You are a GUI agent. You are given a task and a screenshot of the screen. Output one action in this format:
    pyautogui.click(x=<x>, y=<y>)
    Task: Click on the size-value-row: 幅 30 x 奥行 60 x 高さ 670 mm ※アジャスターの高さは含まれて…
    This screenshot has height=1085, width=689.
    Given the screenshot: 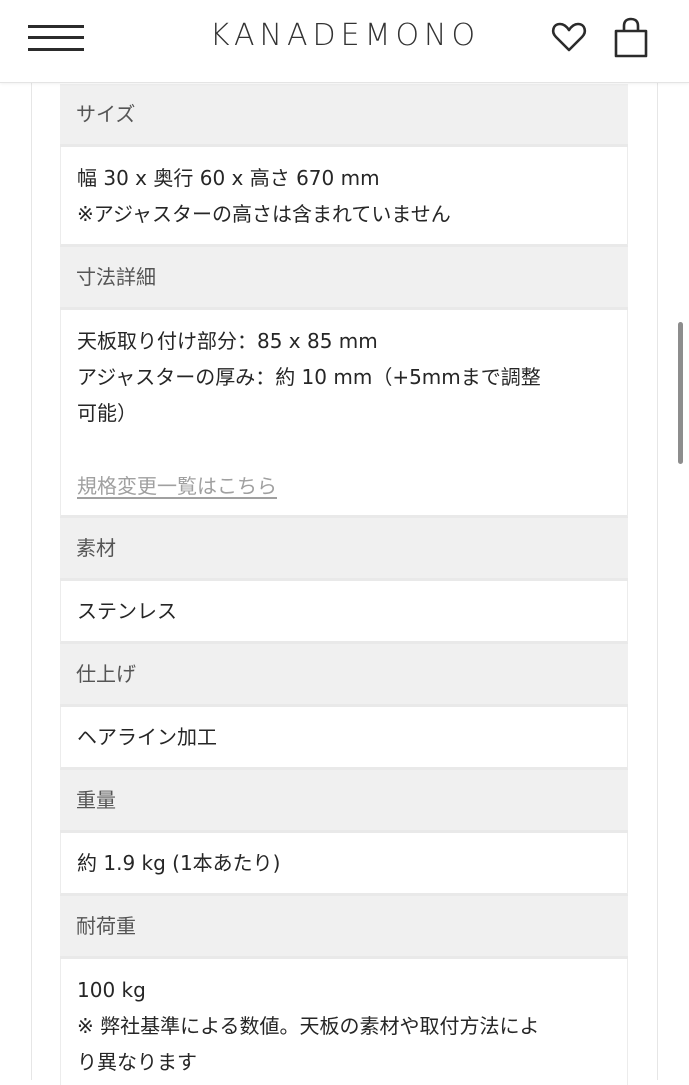 What is the action you would take?
    pyautogui.click(x=344, y=197)
    